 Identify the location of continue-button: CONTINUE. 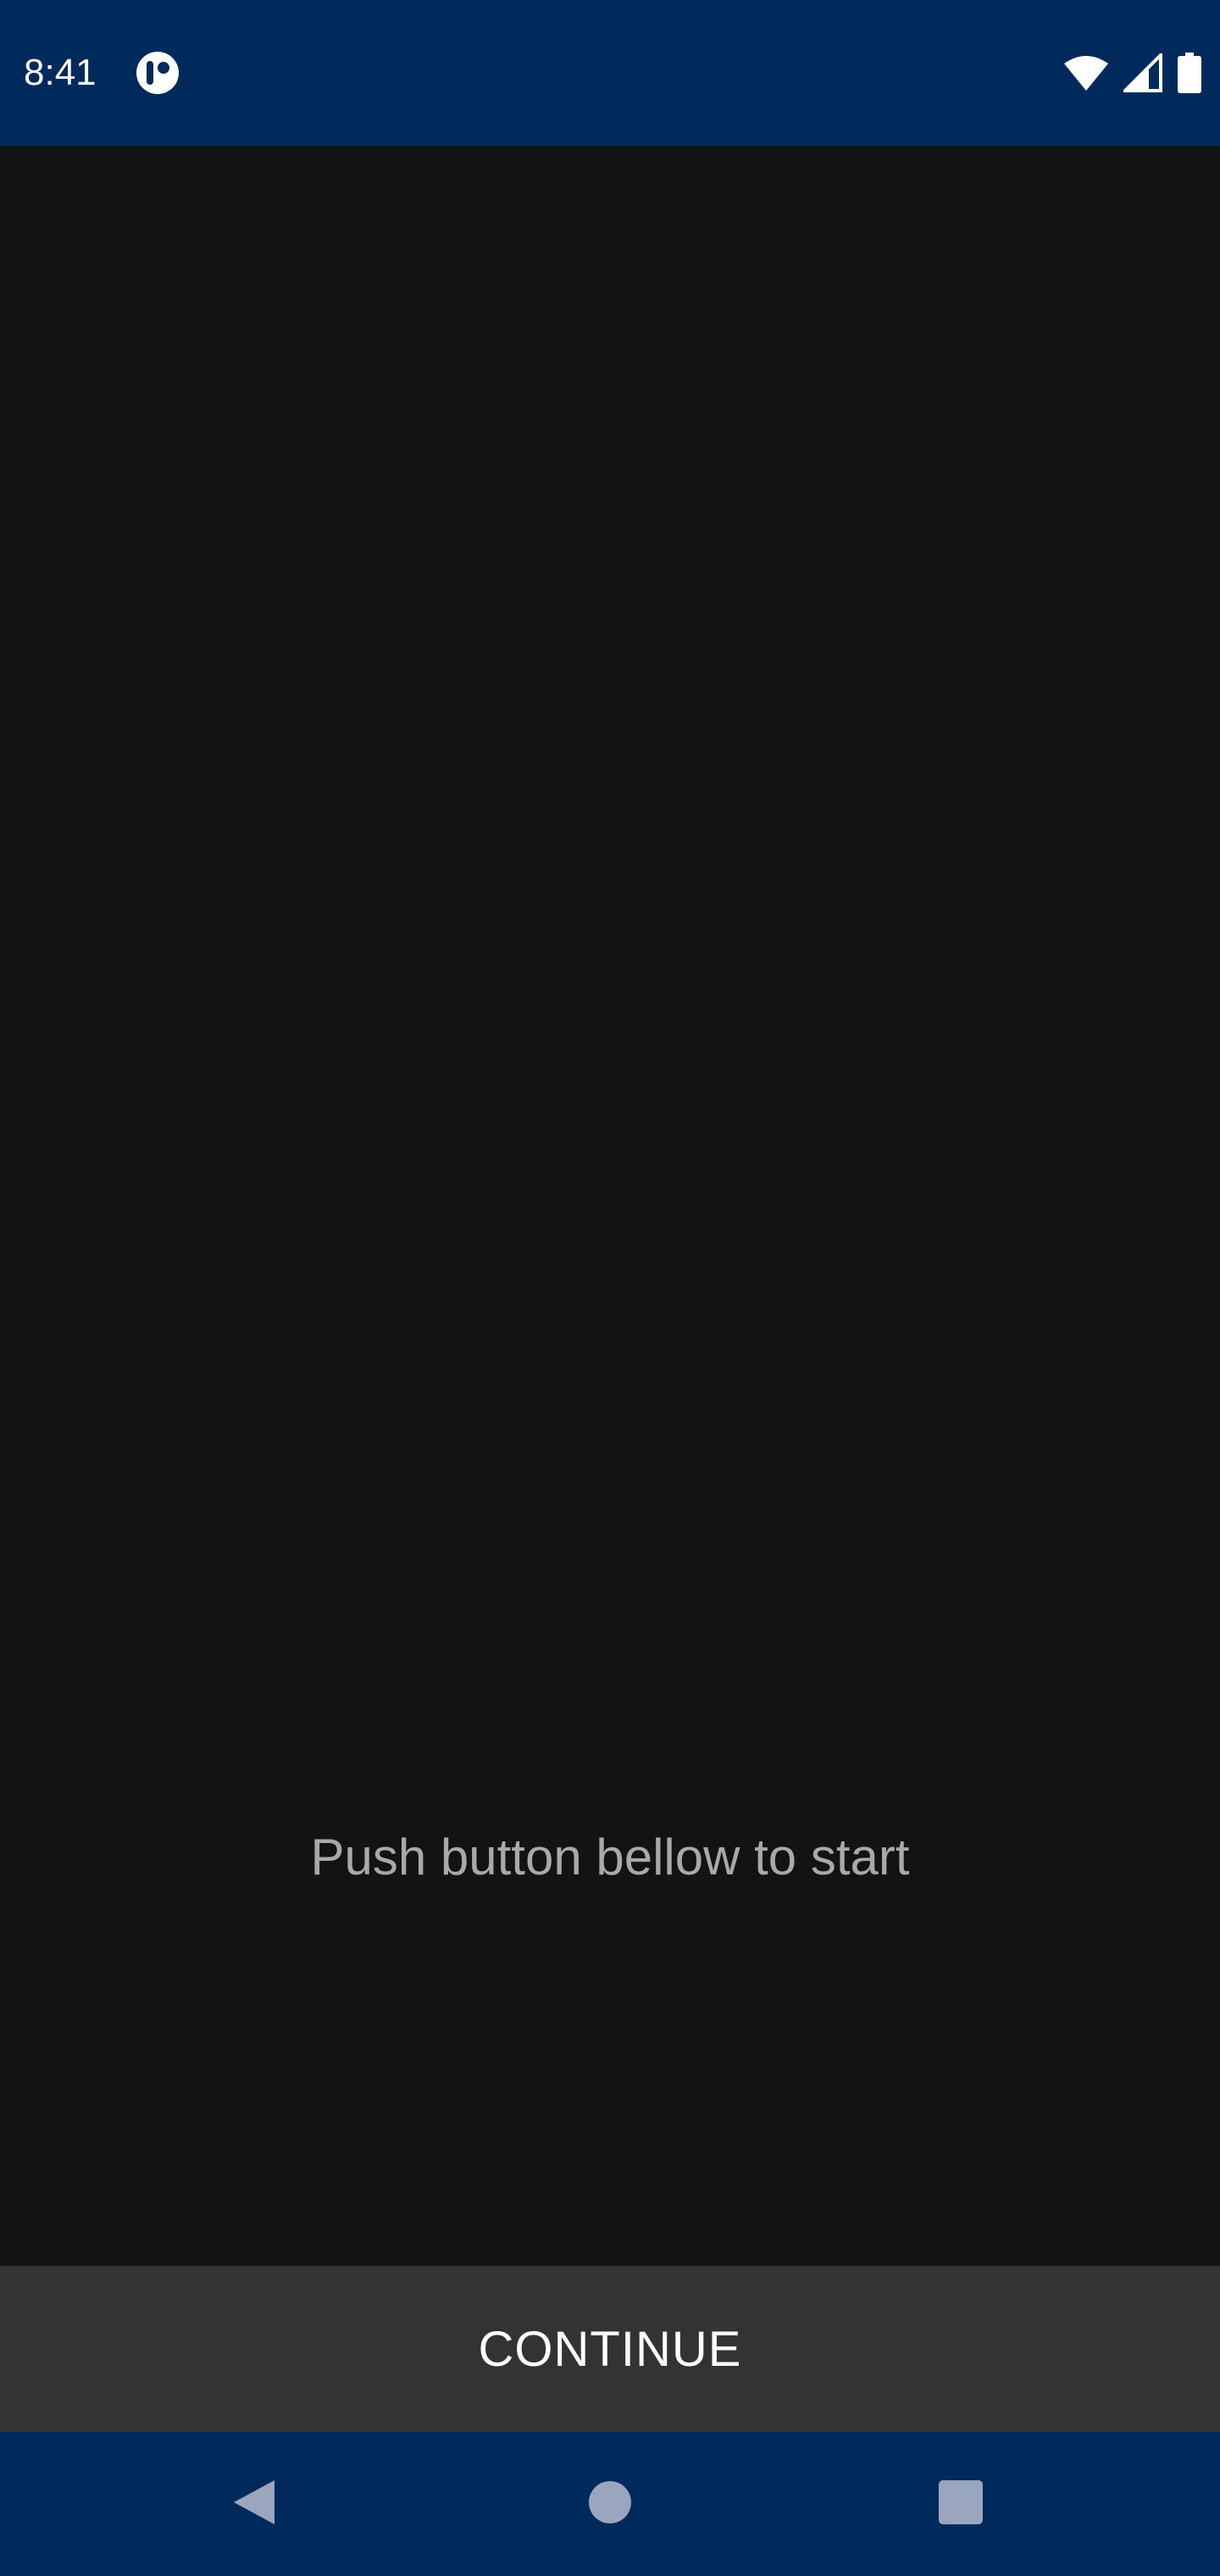
(610, 2349).